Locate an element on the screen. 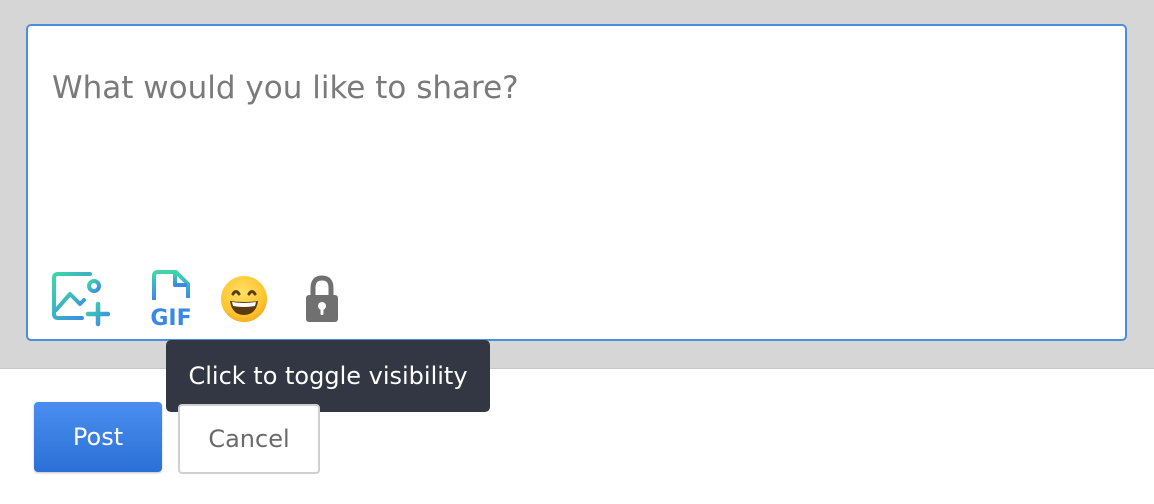 This screenshot has height=504, width=1154. add-emoji-button is located at coordinates (244, 299).